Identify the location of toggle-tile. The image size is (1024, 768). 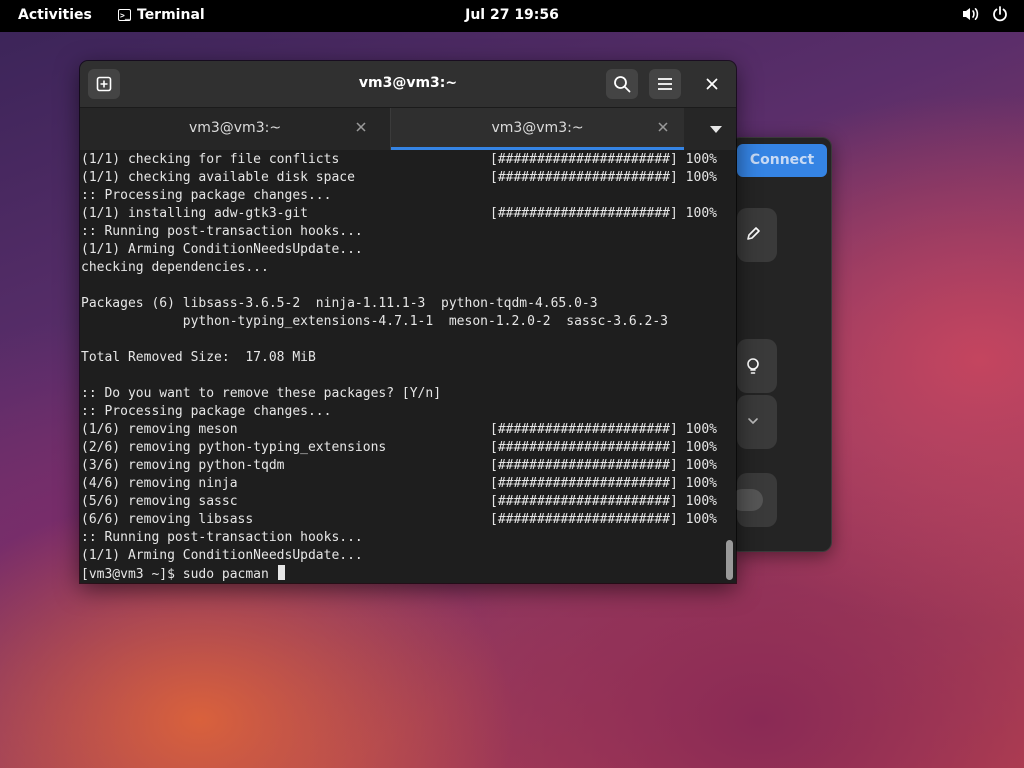
(754, 500).